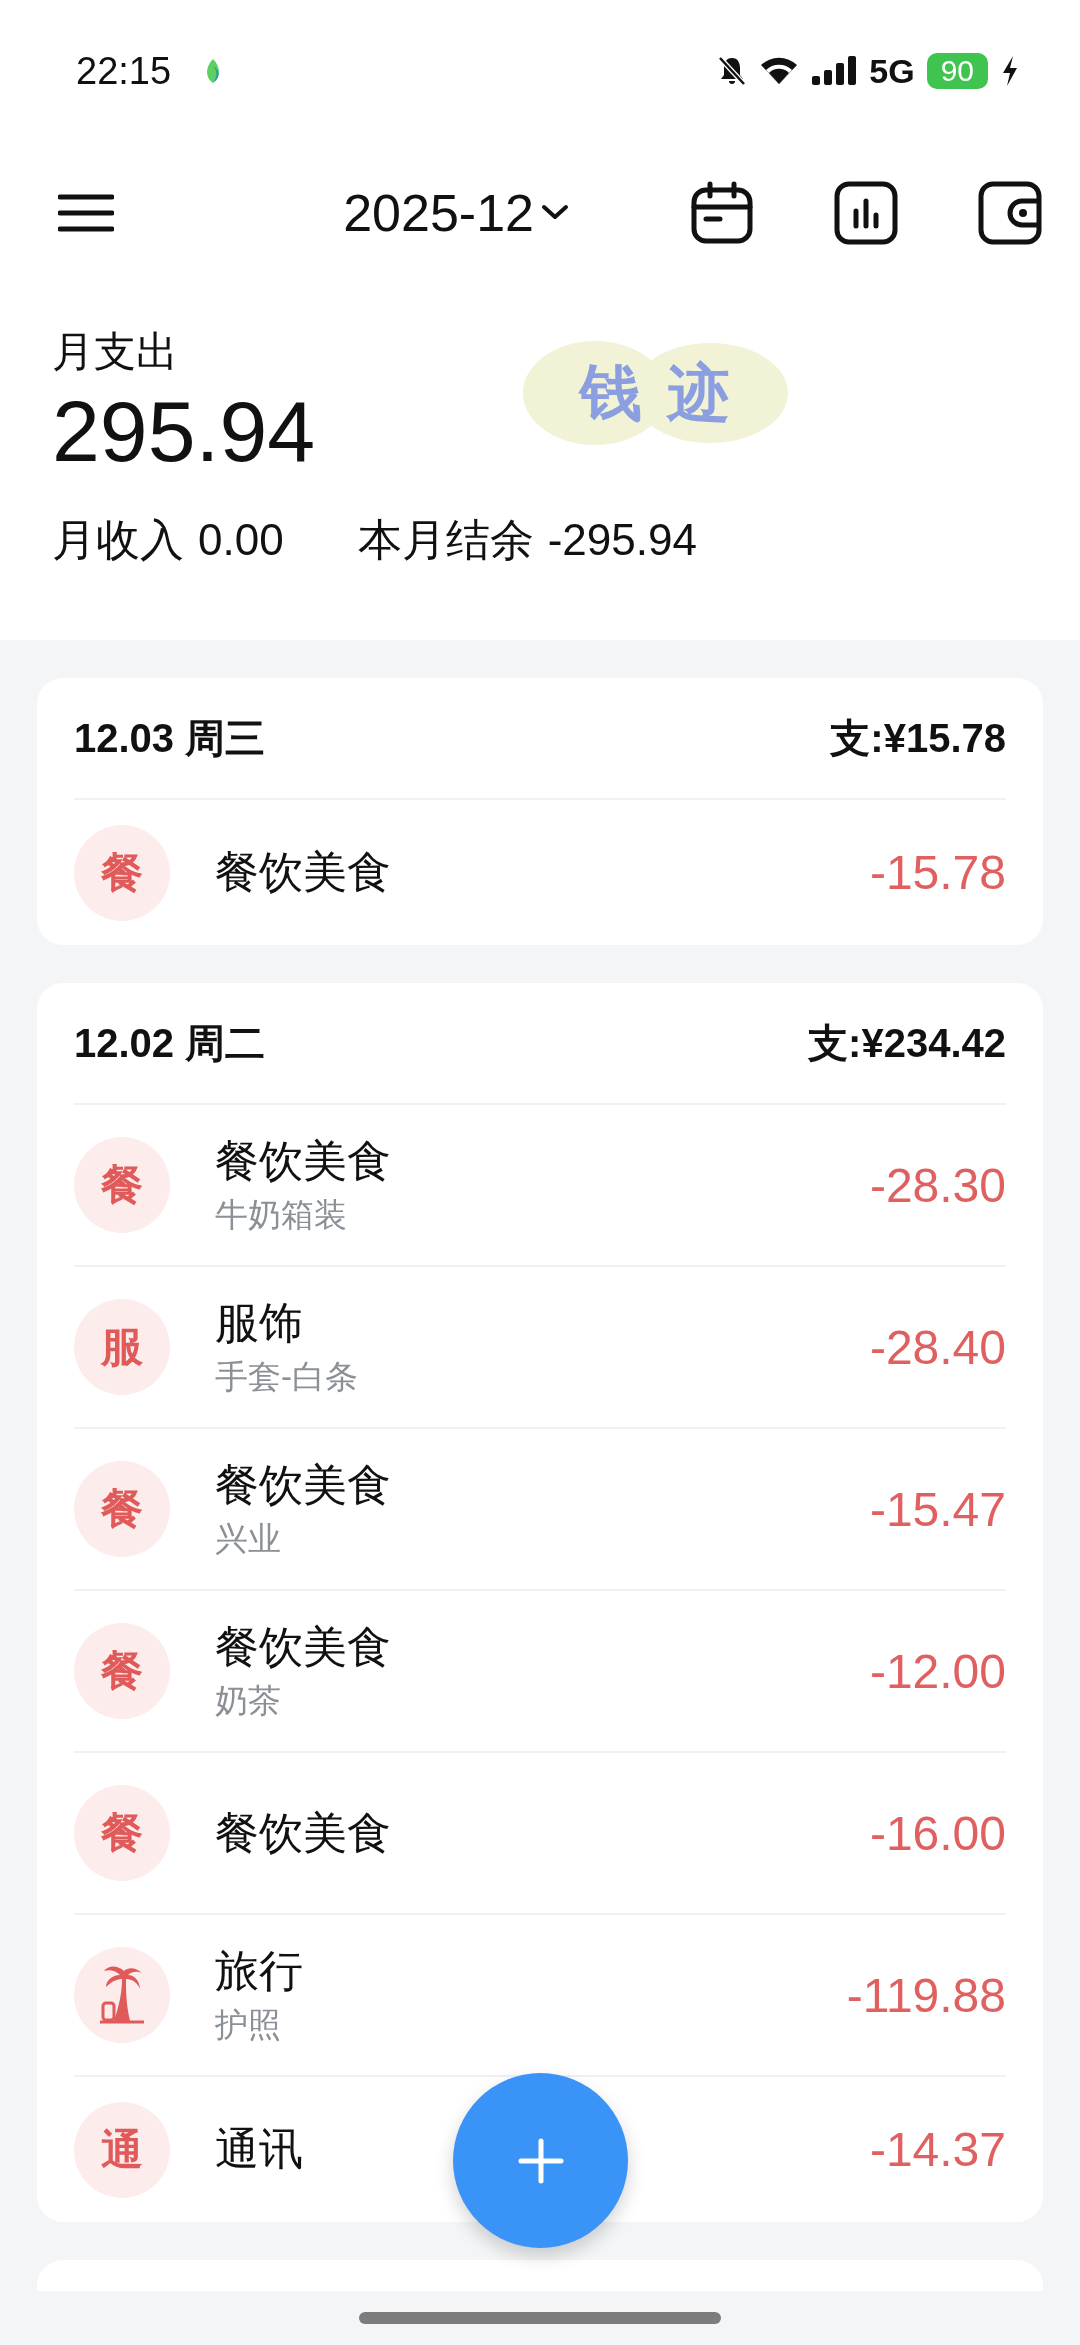 This screenshot has height=2345, width=1080. I want to click on wifi-icon, so click(779, 71).